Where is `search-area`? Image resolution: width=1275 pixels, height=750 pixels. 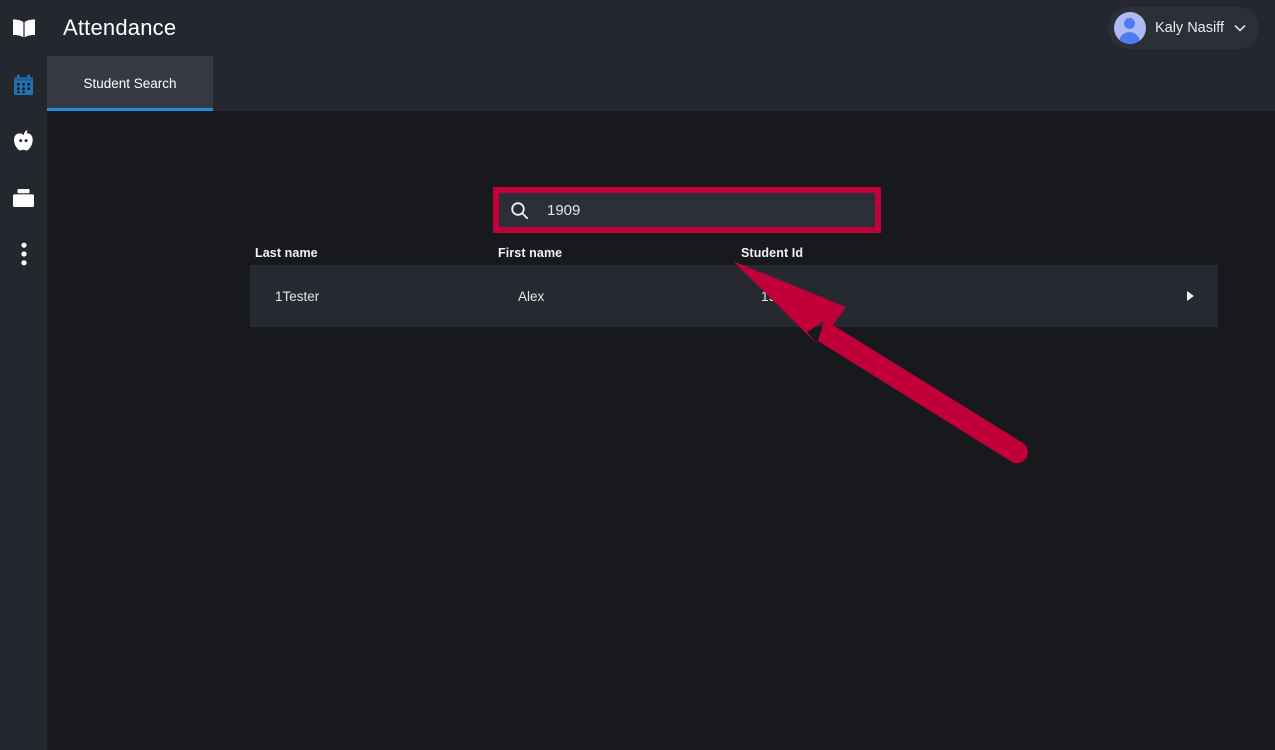
search-area is located at coordinates (687, 210).